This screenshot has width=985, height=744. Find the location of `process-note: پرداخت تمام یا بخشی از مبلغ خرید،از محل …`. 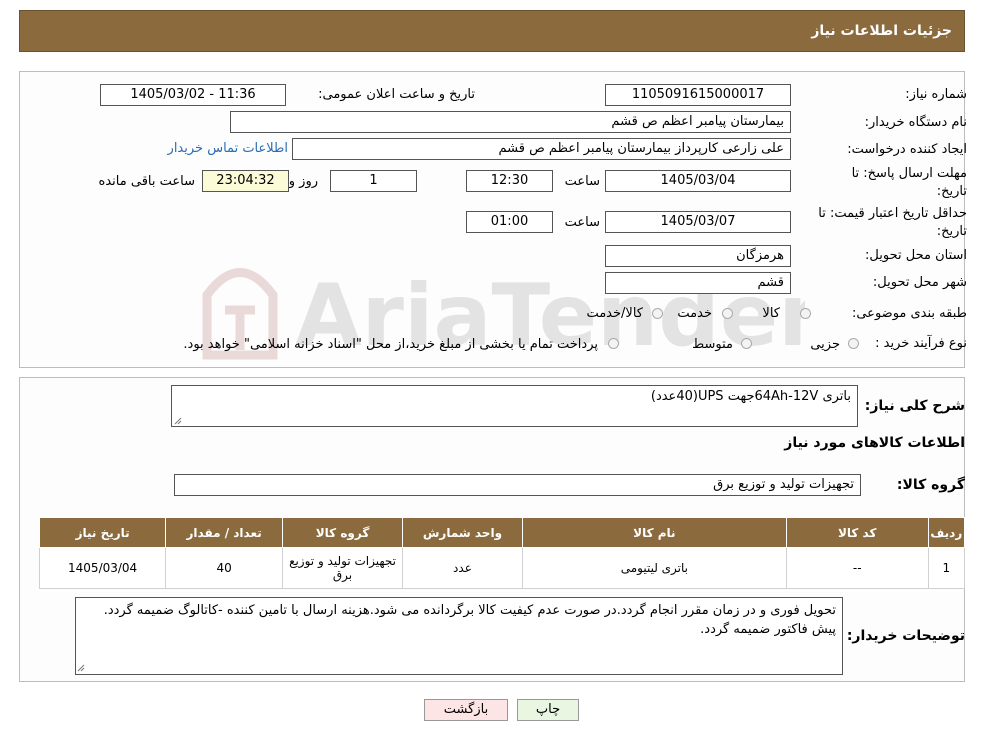

process-note: پرداخت تمام یا بخشی از مبلغ خرید،از محل … is located at coordinates (390, 344).